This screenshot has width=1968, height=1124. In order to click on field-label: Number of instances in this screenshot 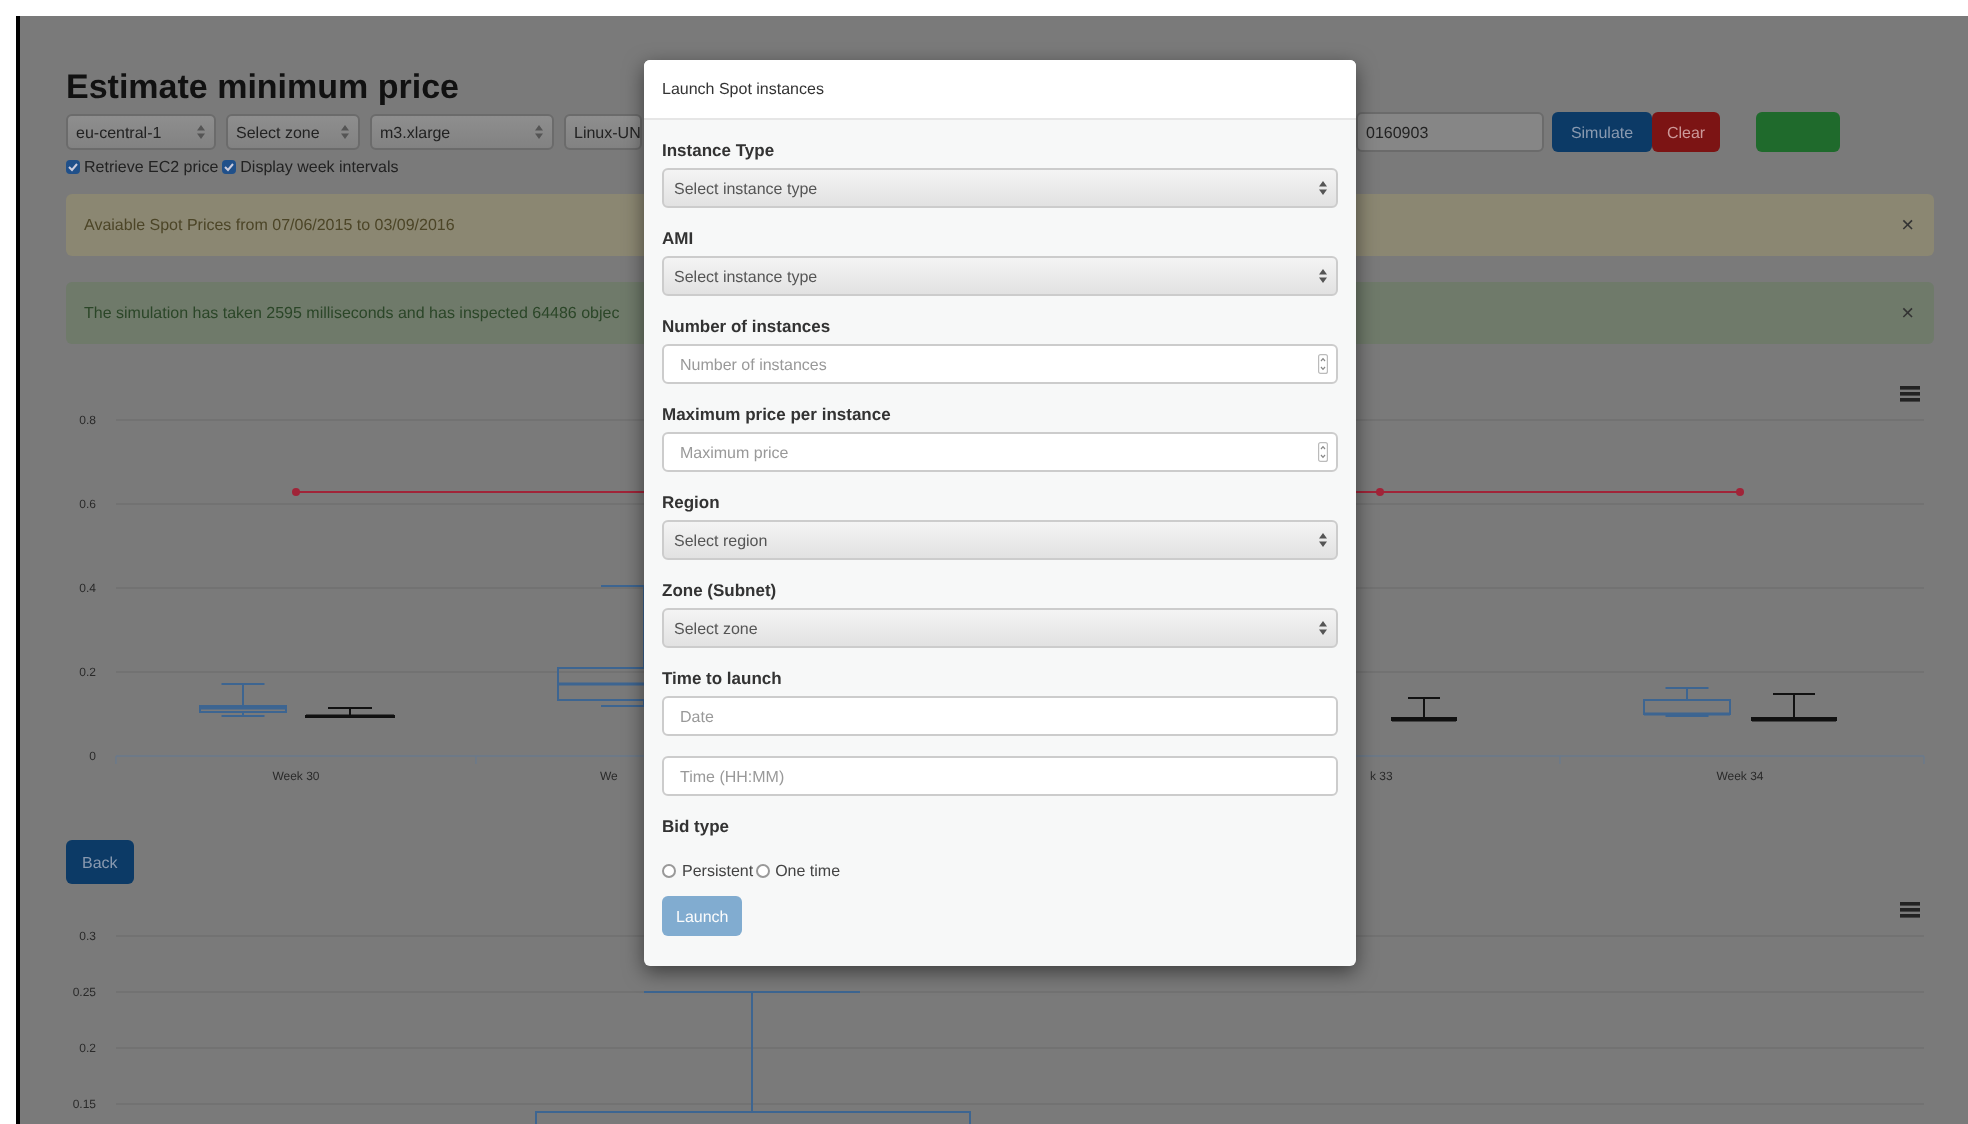, I will do `click(747, 326)`.